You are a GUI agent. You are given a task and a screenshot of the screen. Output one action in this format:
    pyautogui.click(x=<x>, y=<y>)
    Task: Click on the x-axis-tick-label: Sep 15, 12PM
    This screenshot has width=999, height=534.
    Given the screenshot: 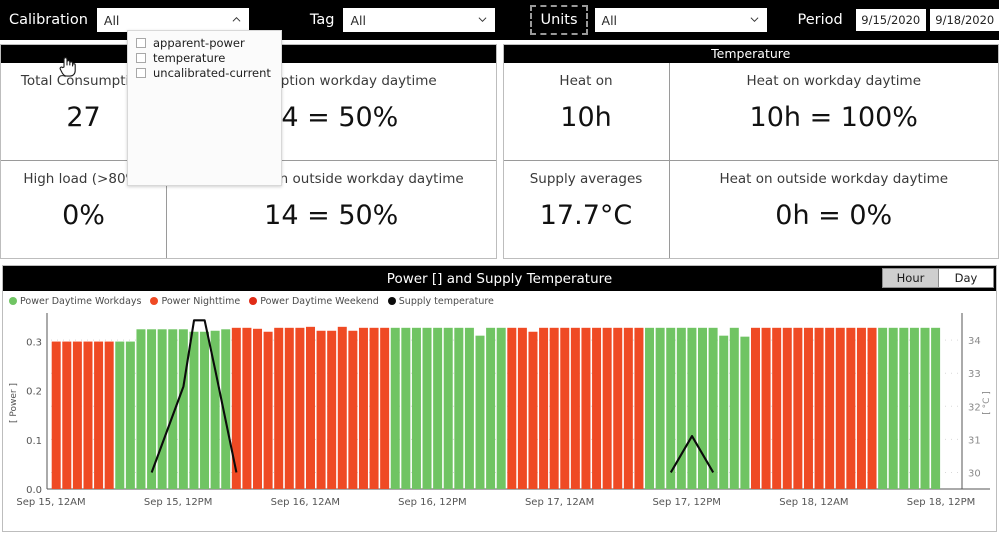 What is the action you would take?
    pyautogui.click(x=178, y=502)
    